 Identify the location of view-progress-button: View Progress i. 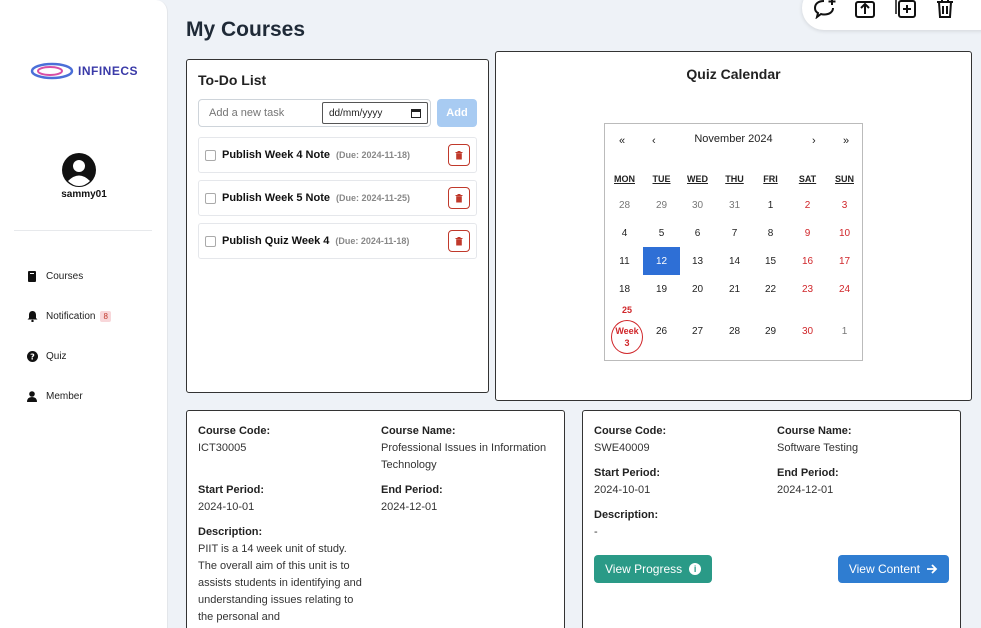
(653, 569).